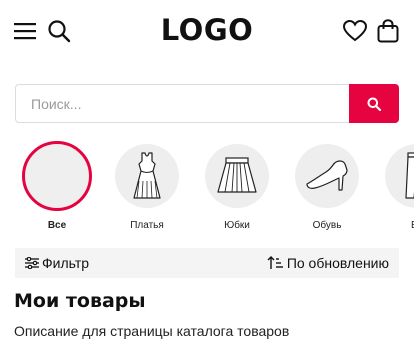  I want to click on skirt-icon, so click(237, 175).